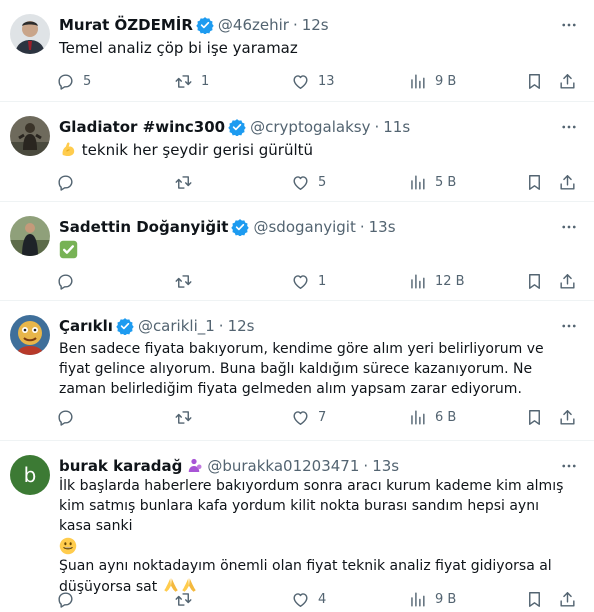 The width and height of the screenshot is (594, 612). I want to click on action-bar: 5 1 13 9 B, so click(320, 81).